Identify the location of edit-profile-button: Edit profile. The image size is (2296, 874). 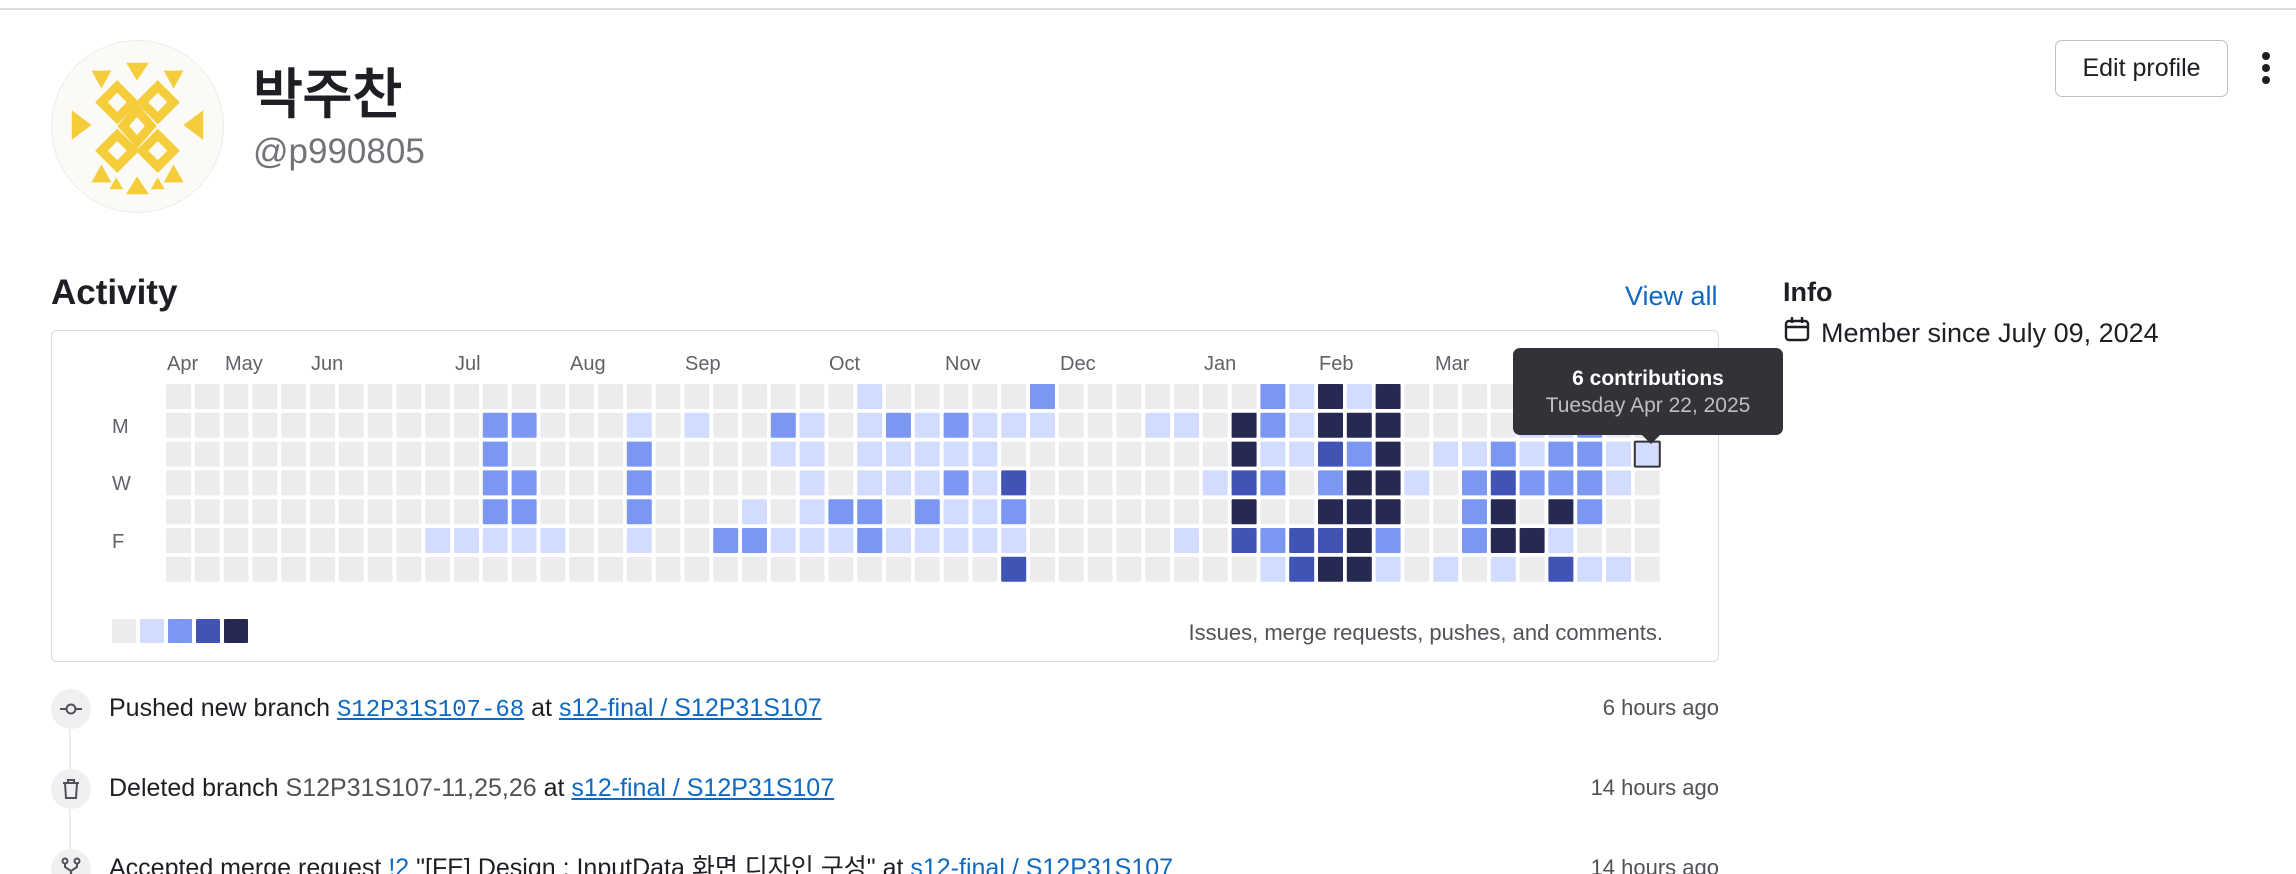
(2141, 68).